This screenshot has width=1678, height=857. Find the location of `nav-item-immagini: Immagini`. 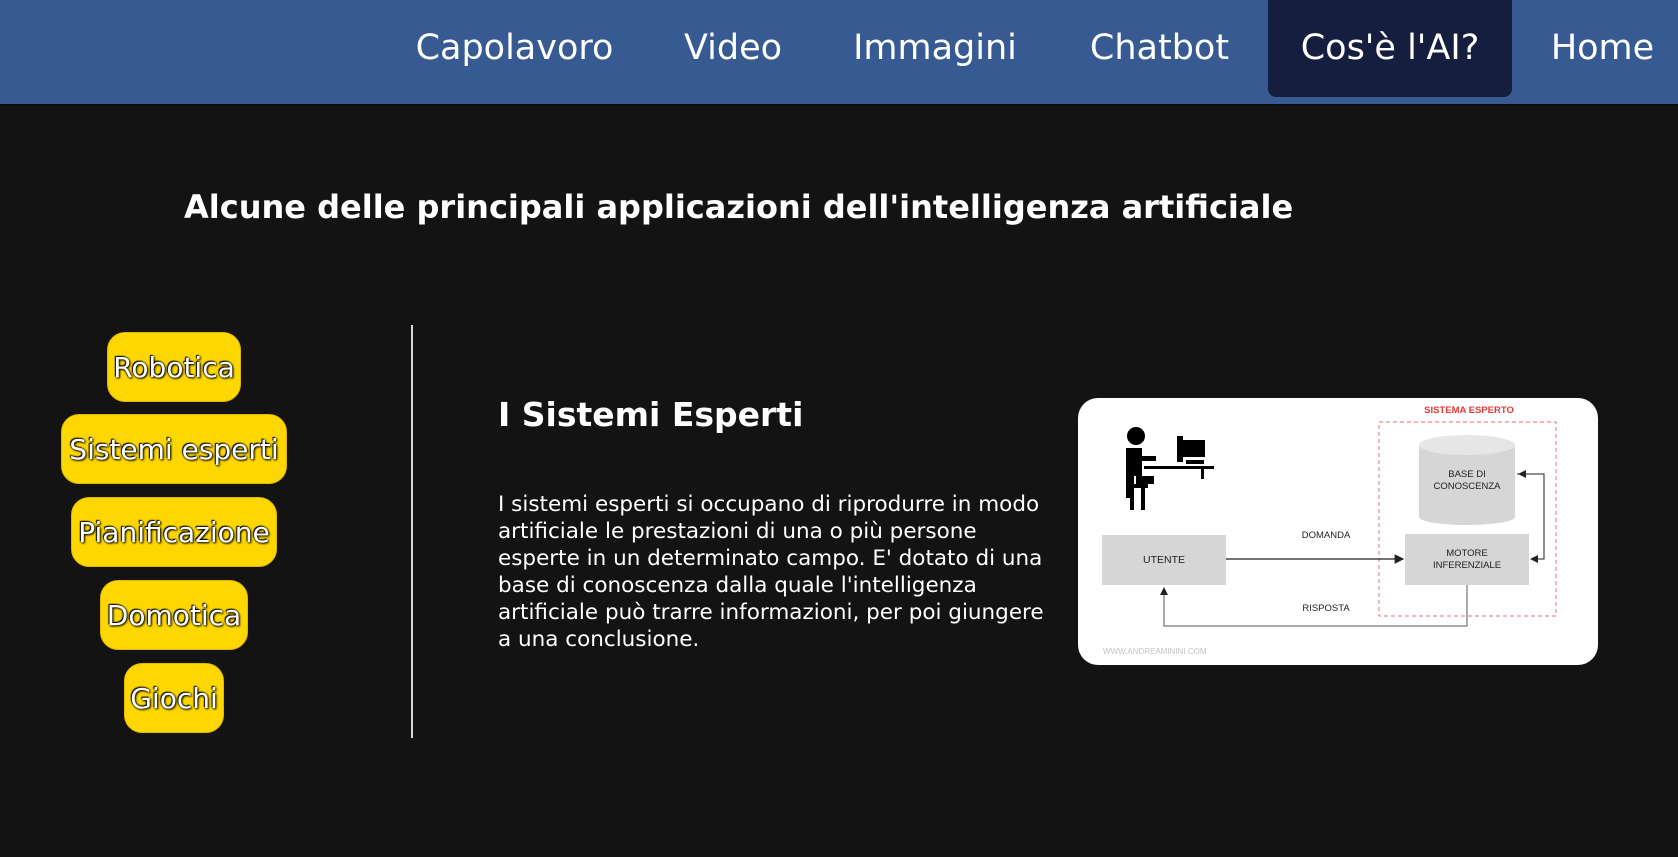

nav-item-immagini: Immagini is located at coordinates (935, 48).